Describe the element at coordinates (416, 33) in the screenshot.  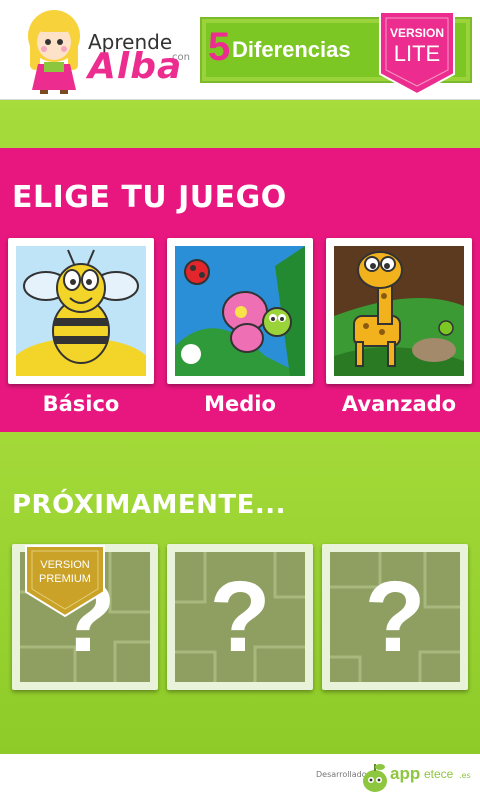
I see `version-small-label: VERSION` at that location.